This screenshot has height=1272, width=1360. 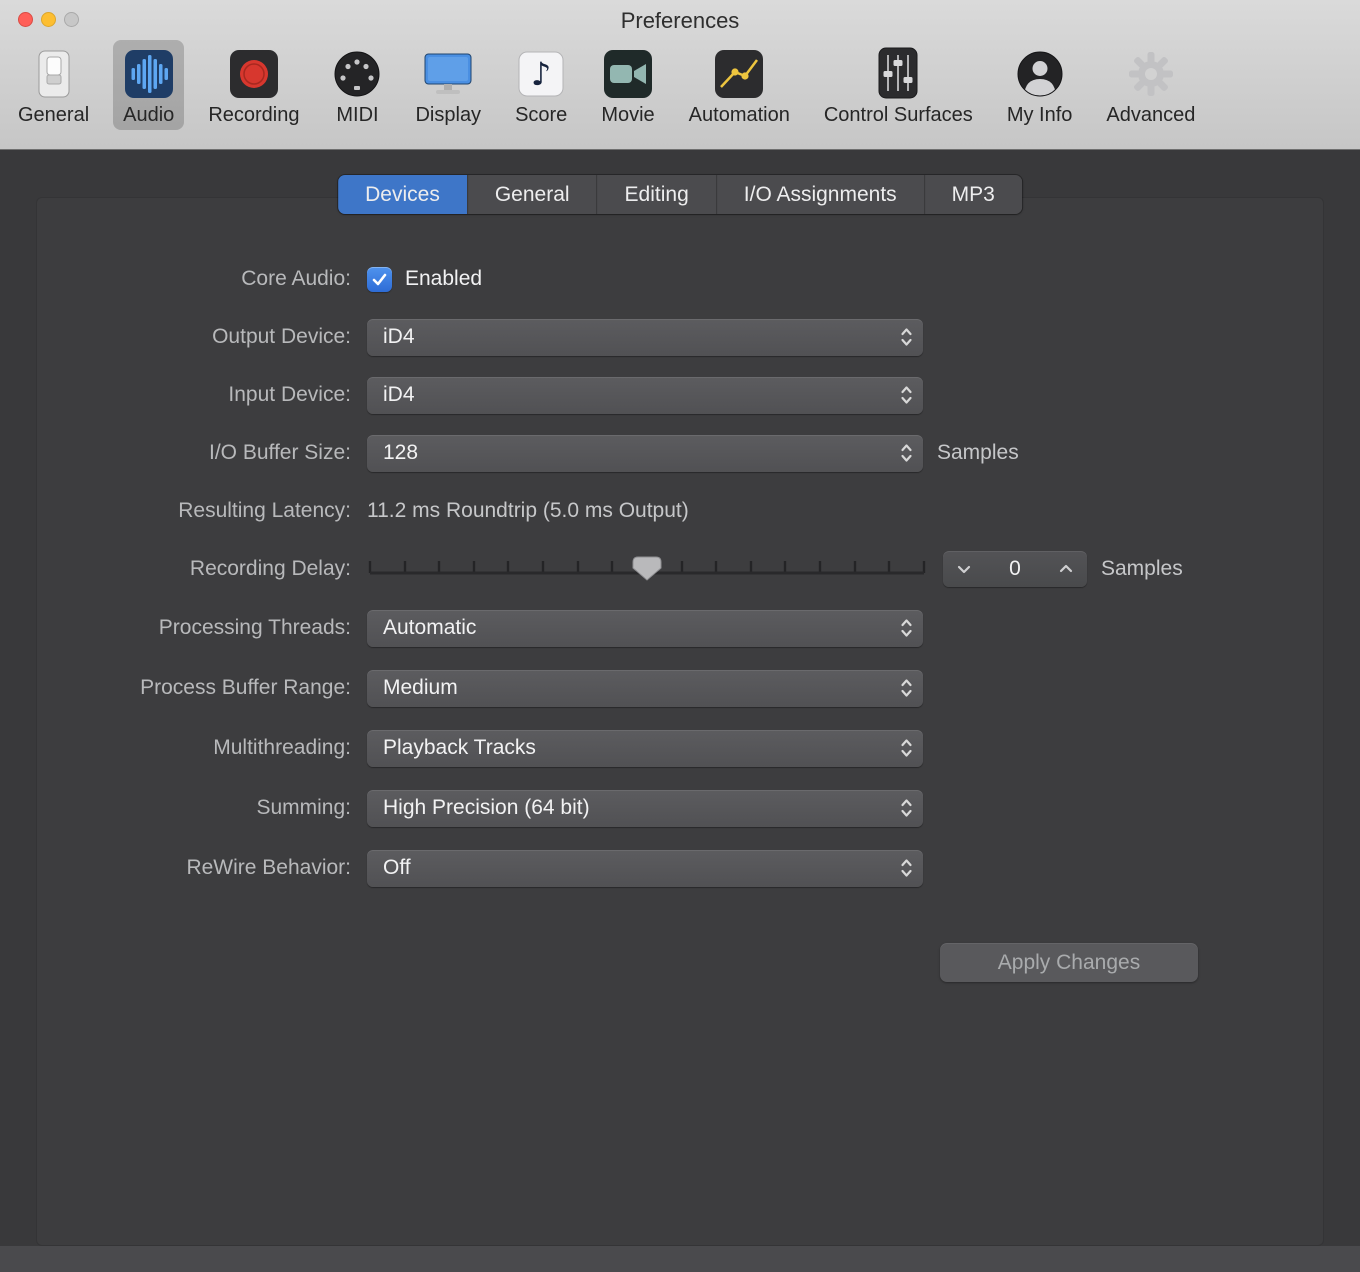 I want to click on multithreading-label: Multithreading:, so click(x=282, y=747).